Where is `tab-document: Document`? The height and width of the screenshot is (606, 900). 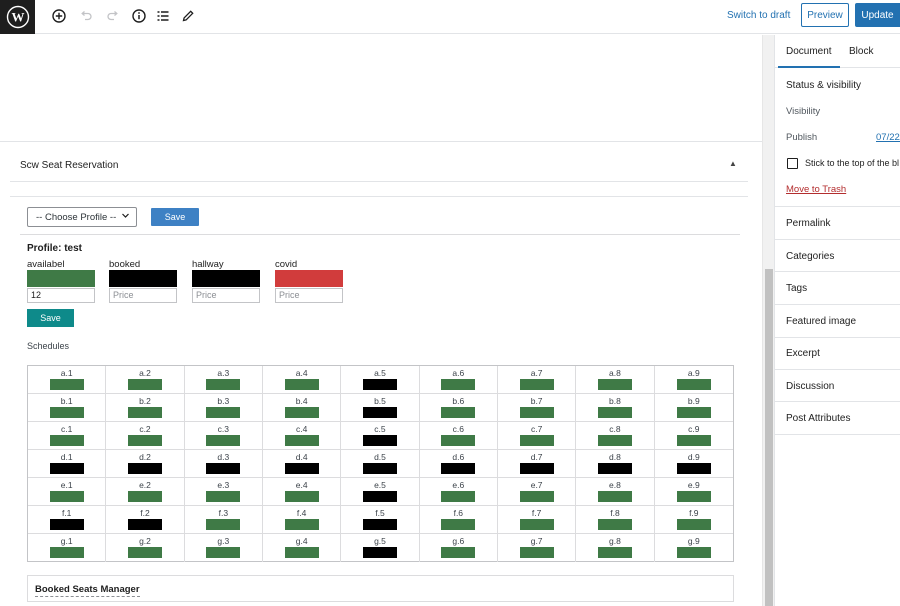 tab-document: Document is located at coordinates (809, 51).